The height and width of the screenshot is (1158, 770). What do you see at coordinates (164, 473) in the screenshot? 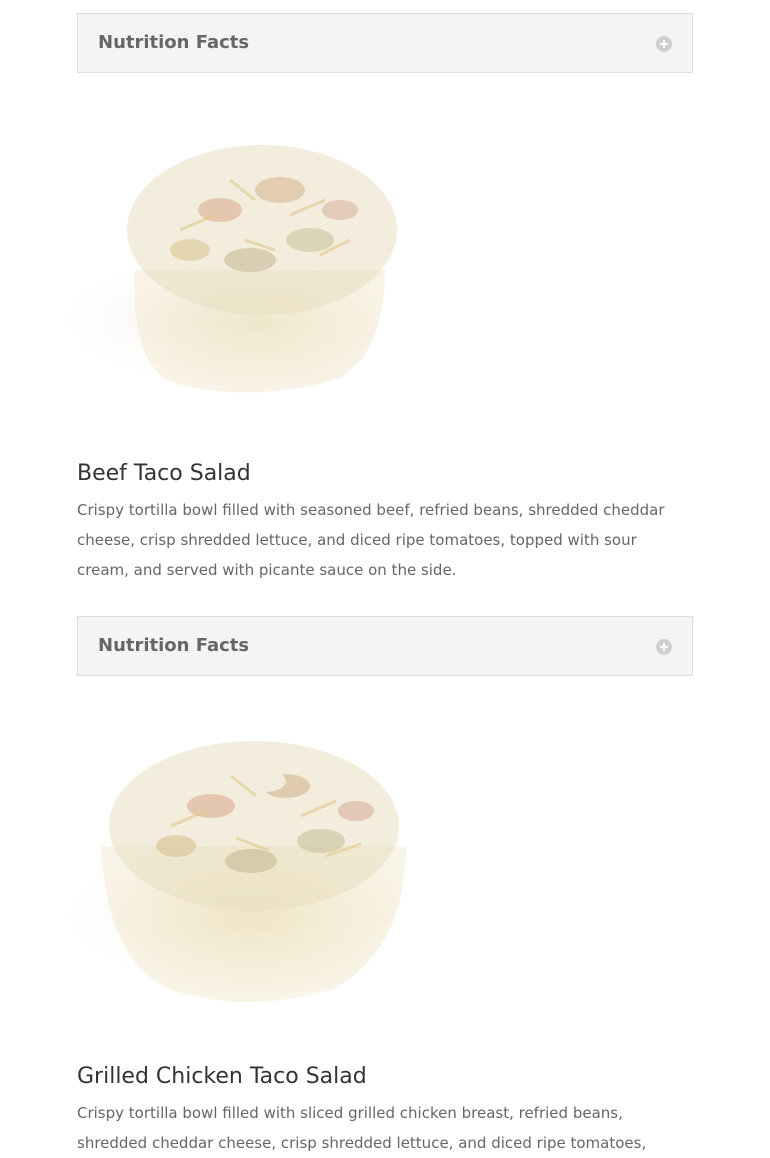
I see `item-title: Beef Taco Salad` at bounding box center [164, 473].